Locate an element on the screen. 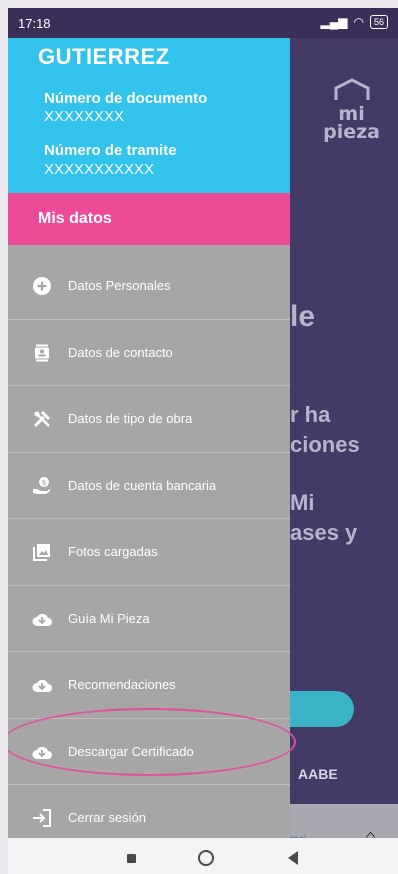  menu-item-descargar-certificado: Descargar Certificado is located at coordinates (149, 752).